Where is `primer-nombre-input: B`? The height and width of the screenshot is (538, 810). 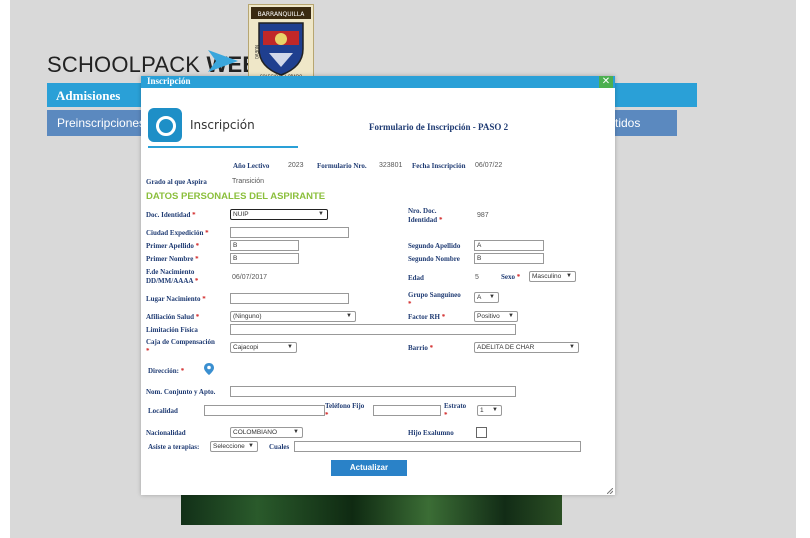 primer-nombre-input: B is located at coordinates (264, 258).